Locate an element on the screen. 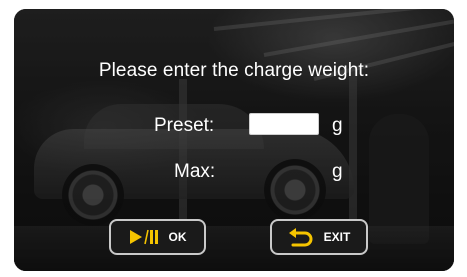  ok-button-label: OK is located at coordinates (177, 237).